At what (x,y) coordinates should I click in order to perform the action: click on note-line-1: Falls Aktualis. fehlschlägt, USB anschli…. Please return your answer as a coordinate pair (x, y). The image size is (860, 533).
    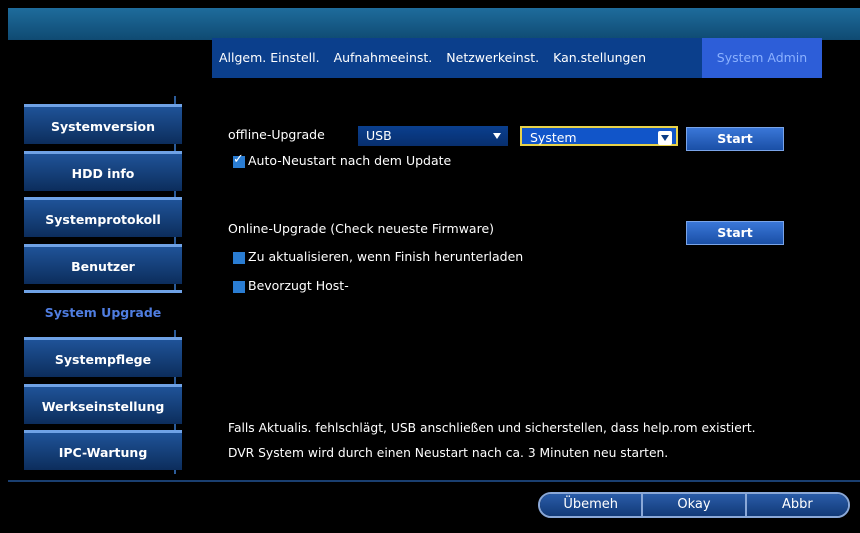
    Looking at the image, I should click on (492, 428).